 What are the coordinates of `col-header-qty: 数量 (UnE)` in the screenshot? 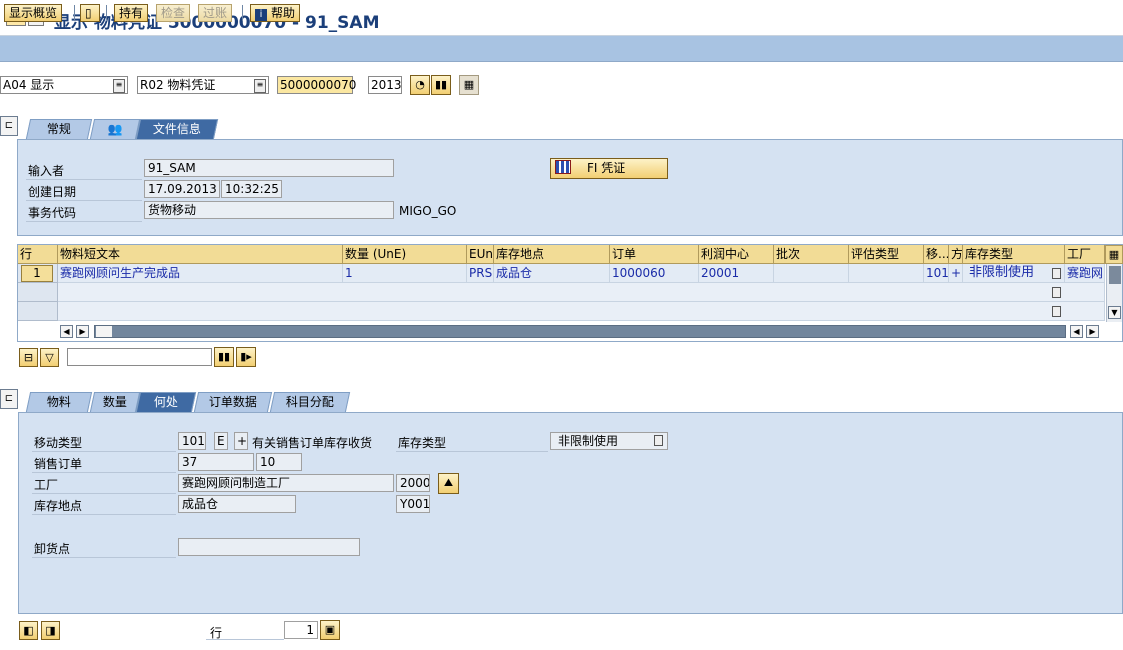 It's located at (405, 254).